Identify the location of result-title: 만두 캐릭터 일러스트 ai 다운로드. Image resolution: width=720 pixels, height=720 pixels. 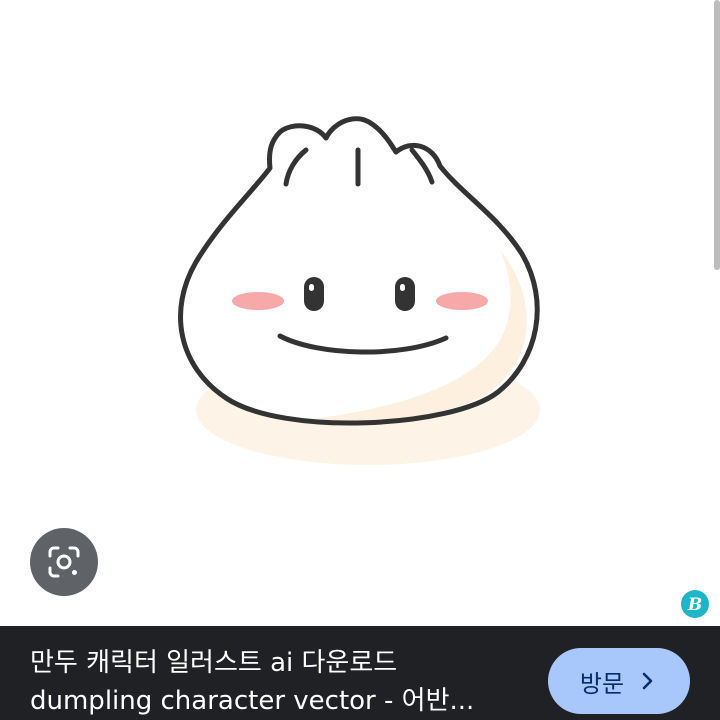
(280, 663).